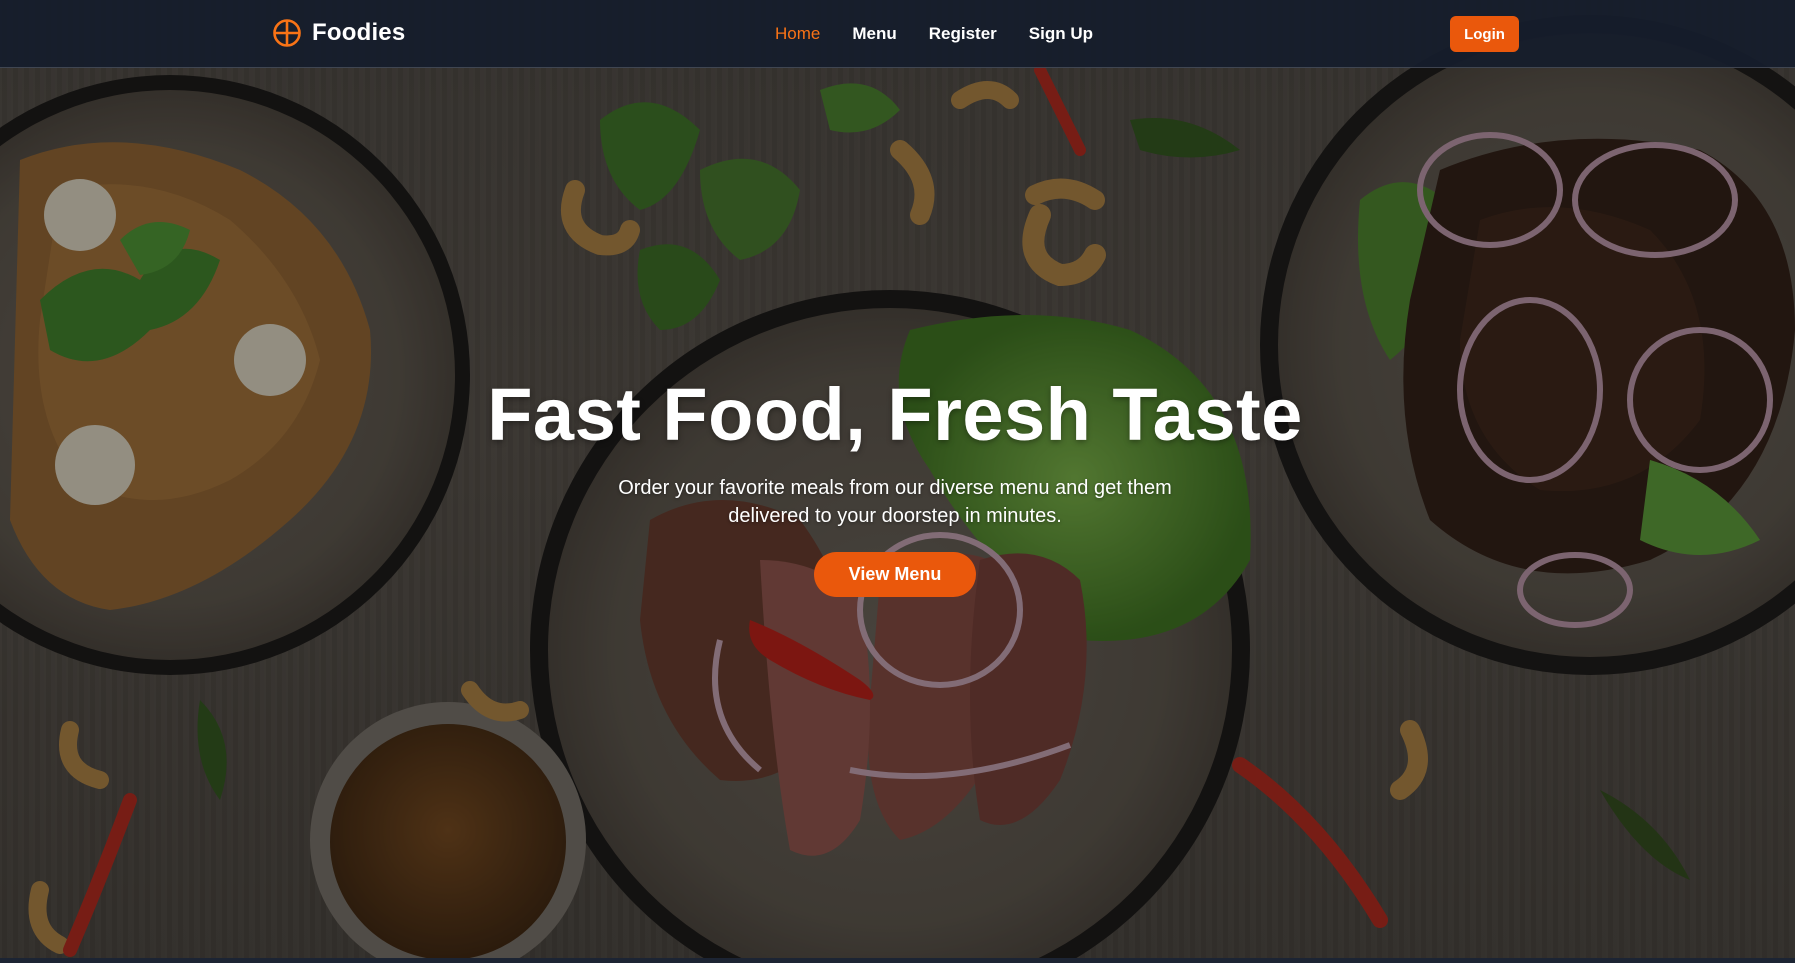 This screenshot has width=1795, height=963. I want to click on hero-title: Fast Food, Fresh Taste, so click(895, 414).